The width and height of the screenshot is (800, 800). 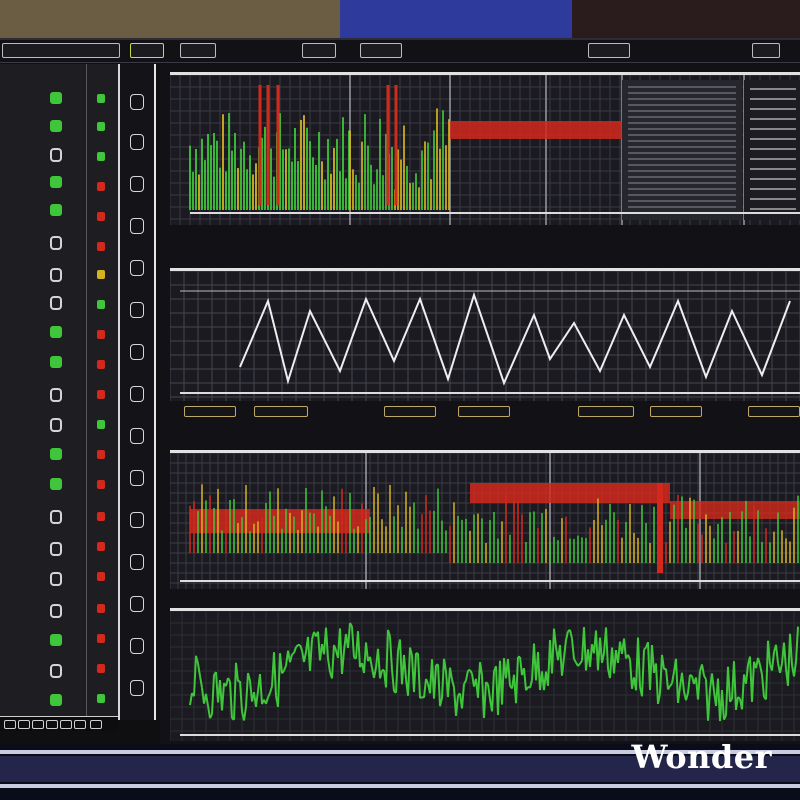 What do you see at coordinates (485, 519) in the screenshot?
I see `trace-panel-bands` at bounding box center [485, 519].